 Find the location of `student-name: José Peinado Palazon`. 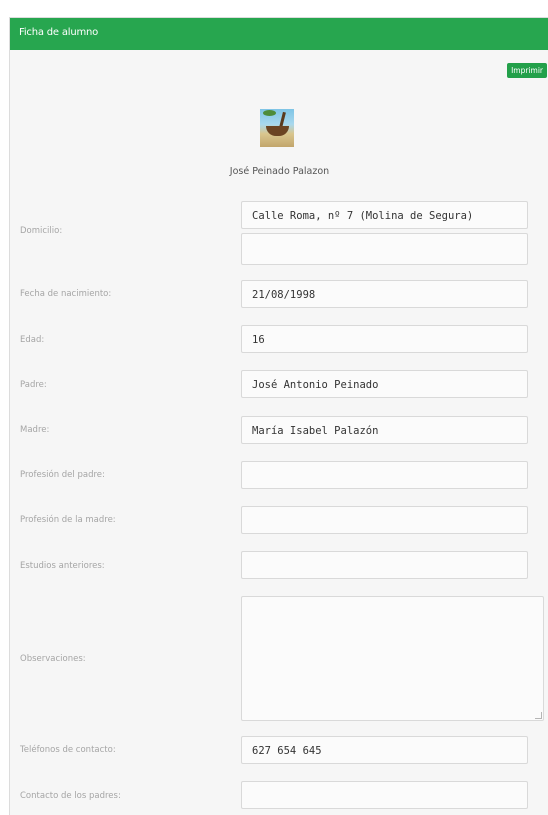

student-name: José Peinado Palazon is located at coordinates (279, 171).